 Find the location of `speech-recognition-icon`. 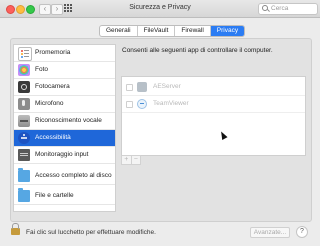

speech-recognition-icon is located at coordinates (24, 121).